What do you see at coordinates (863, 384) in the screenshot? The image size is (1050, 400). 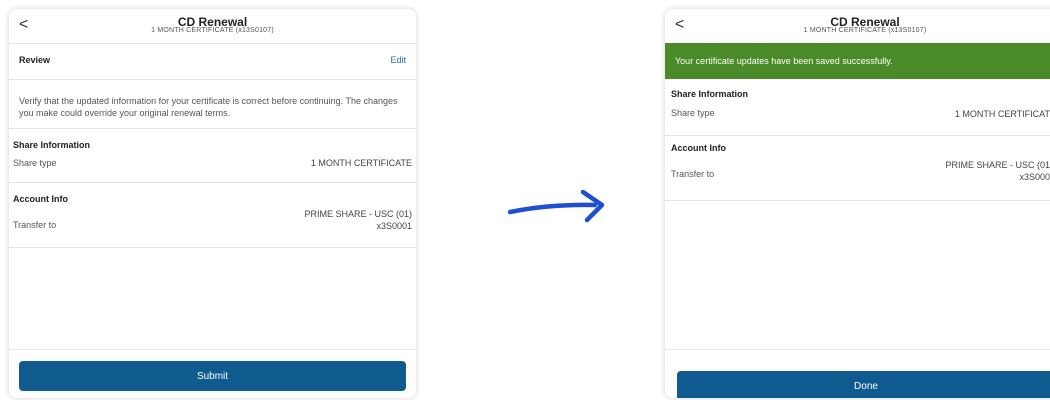 I see `done-button: Done` at bounding box center [863, 384].